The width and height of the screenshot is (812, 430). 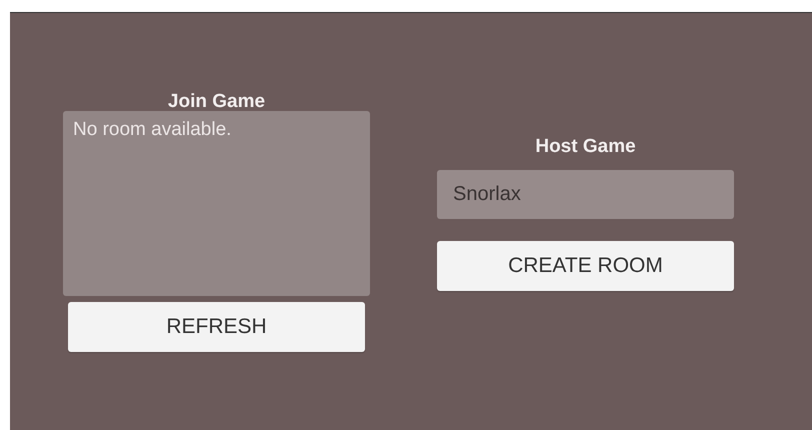 What do you see at coordinates (216, 327) in the screenshot?
I see `refresh-button: REFRESH` at bounding box center [216, 327].